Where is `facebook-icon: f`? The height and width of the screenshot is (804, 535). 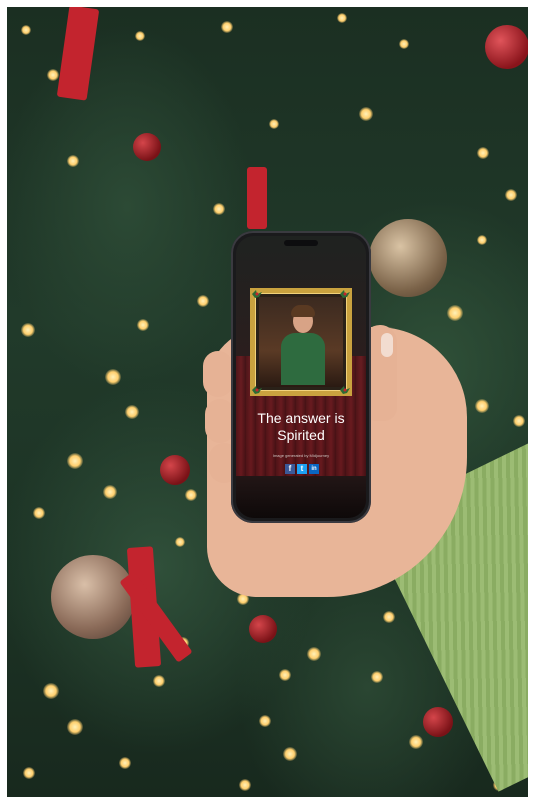 facebook-icon: f is located at coordinates (290, 469).